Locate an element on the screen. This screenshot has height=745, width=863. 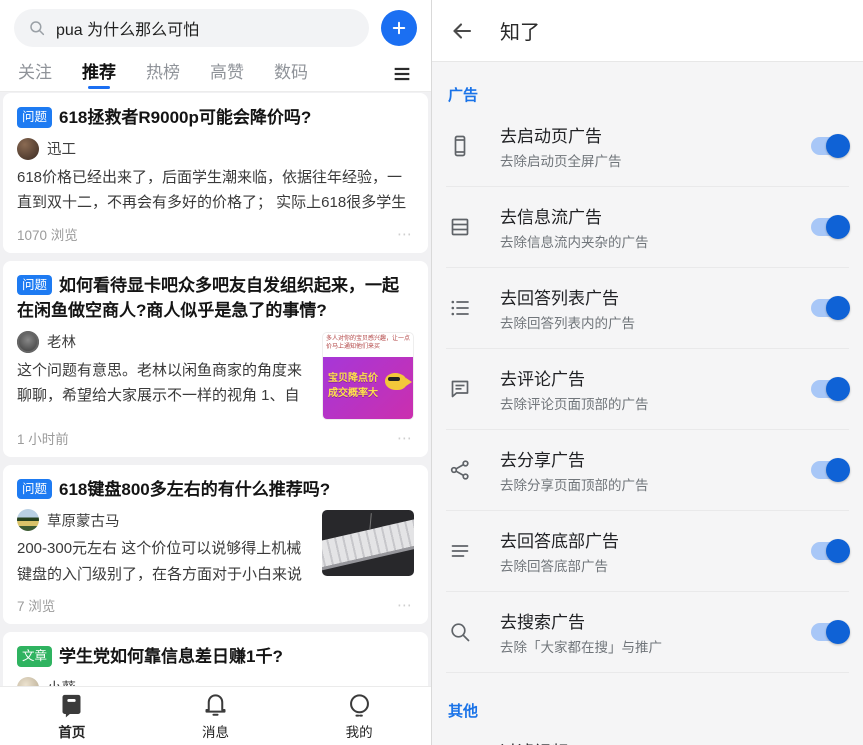
author-row: 迅工 is located at coordinates (215, 148).